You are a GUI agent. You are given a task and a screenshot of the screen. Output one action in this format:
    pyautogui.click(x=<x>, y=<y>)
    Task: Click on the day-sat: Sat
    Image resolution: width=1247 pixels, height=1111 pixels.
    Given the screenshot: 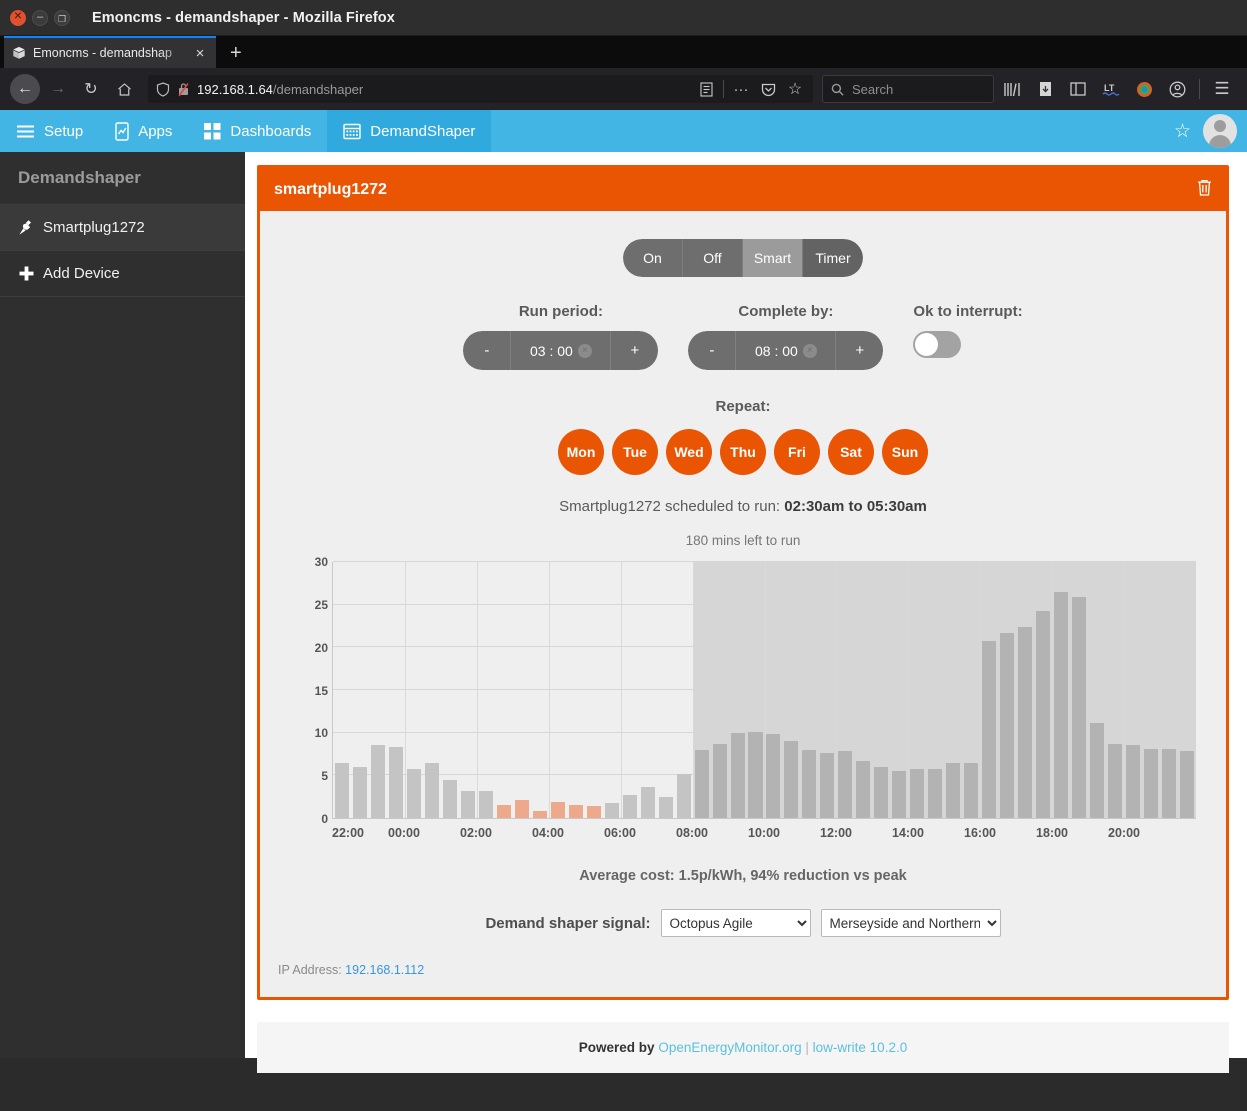 What is the action you would take?
    pyautogui.click(x=851, y=452)
    